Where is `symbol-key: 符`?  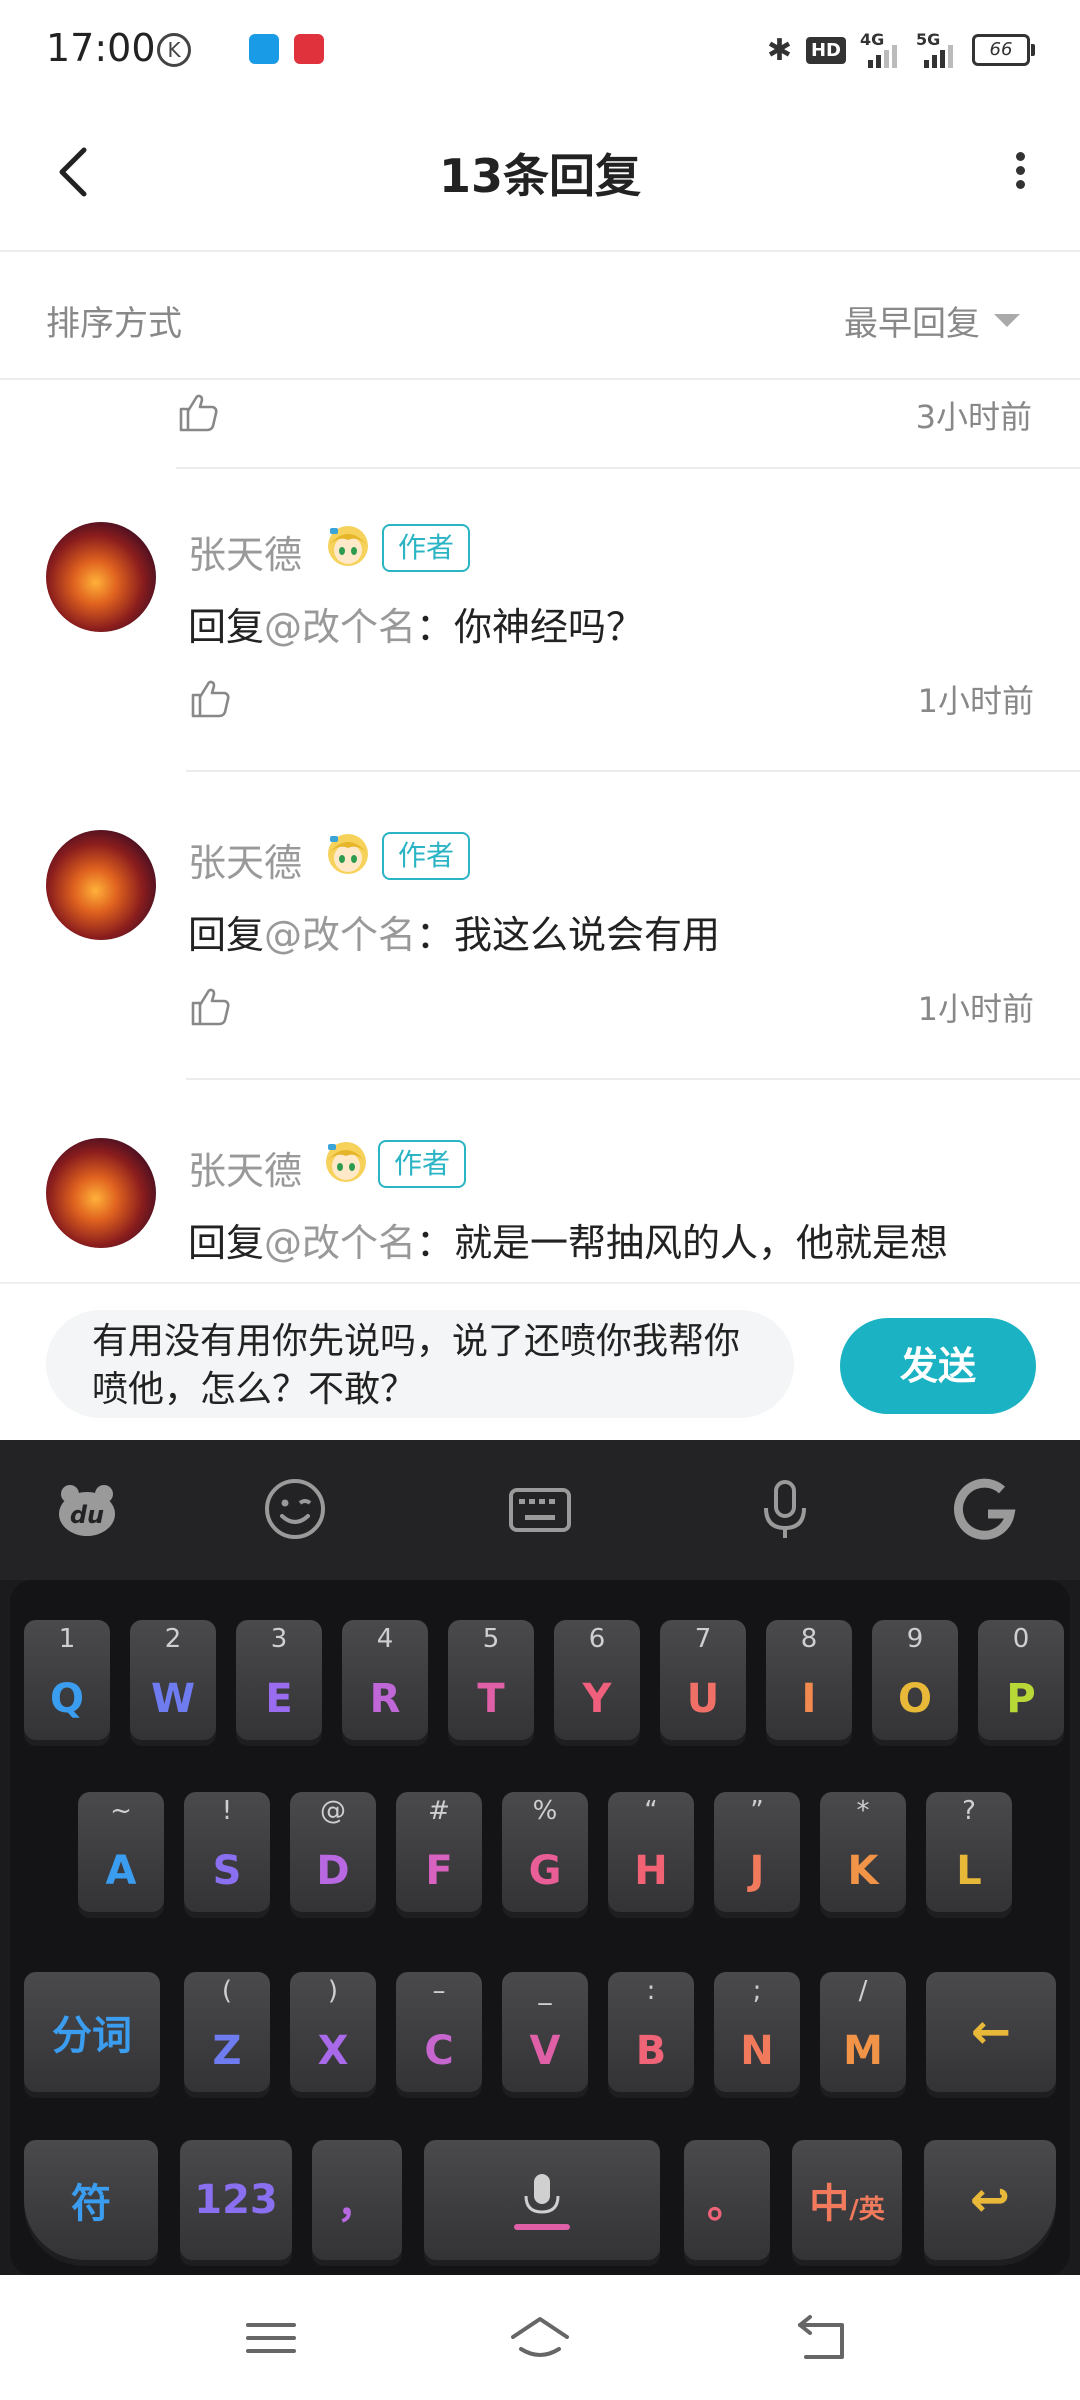 symbol-key: 符 is located at coordinates (91, 2200).